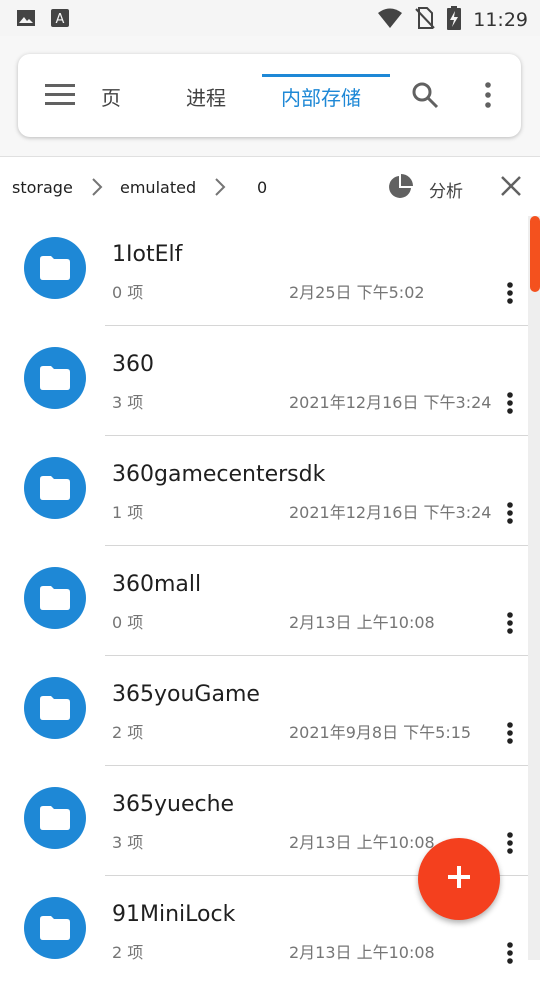  What do you see at coordinates (534, 588) in the screenshot?
I see `scrollbar-track` at bounding box center [534, 588].